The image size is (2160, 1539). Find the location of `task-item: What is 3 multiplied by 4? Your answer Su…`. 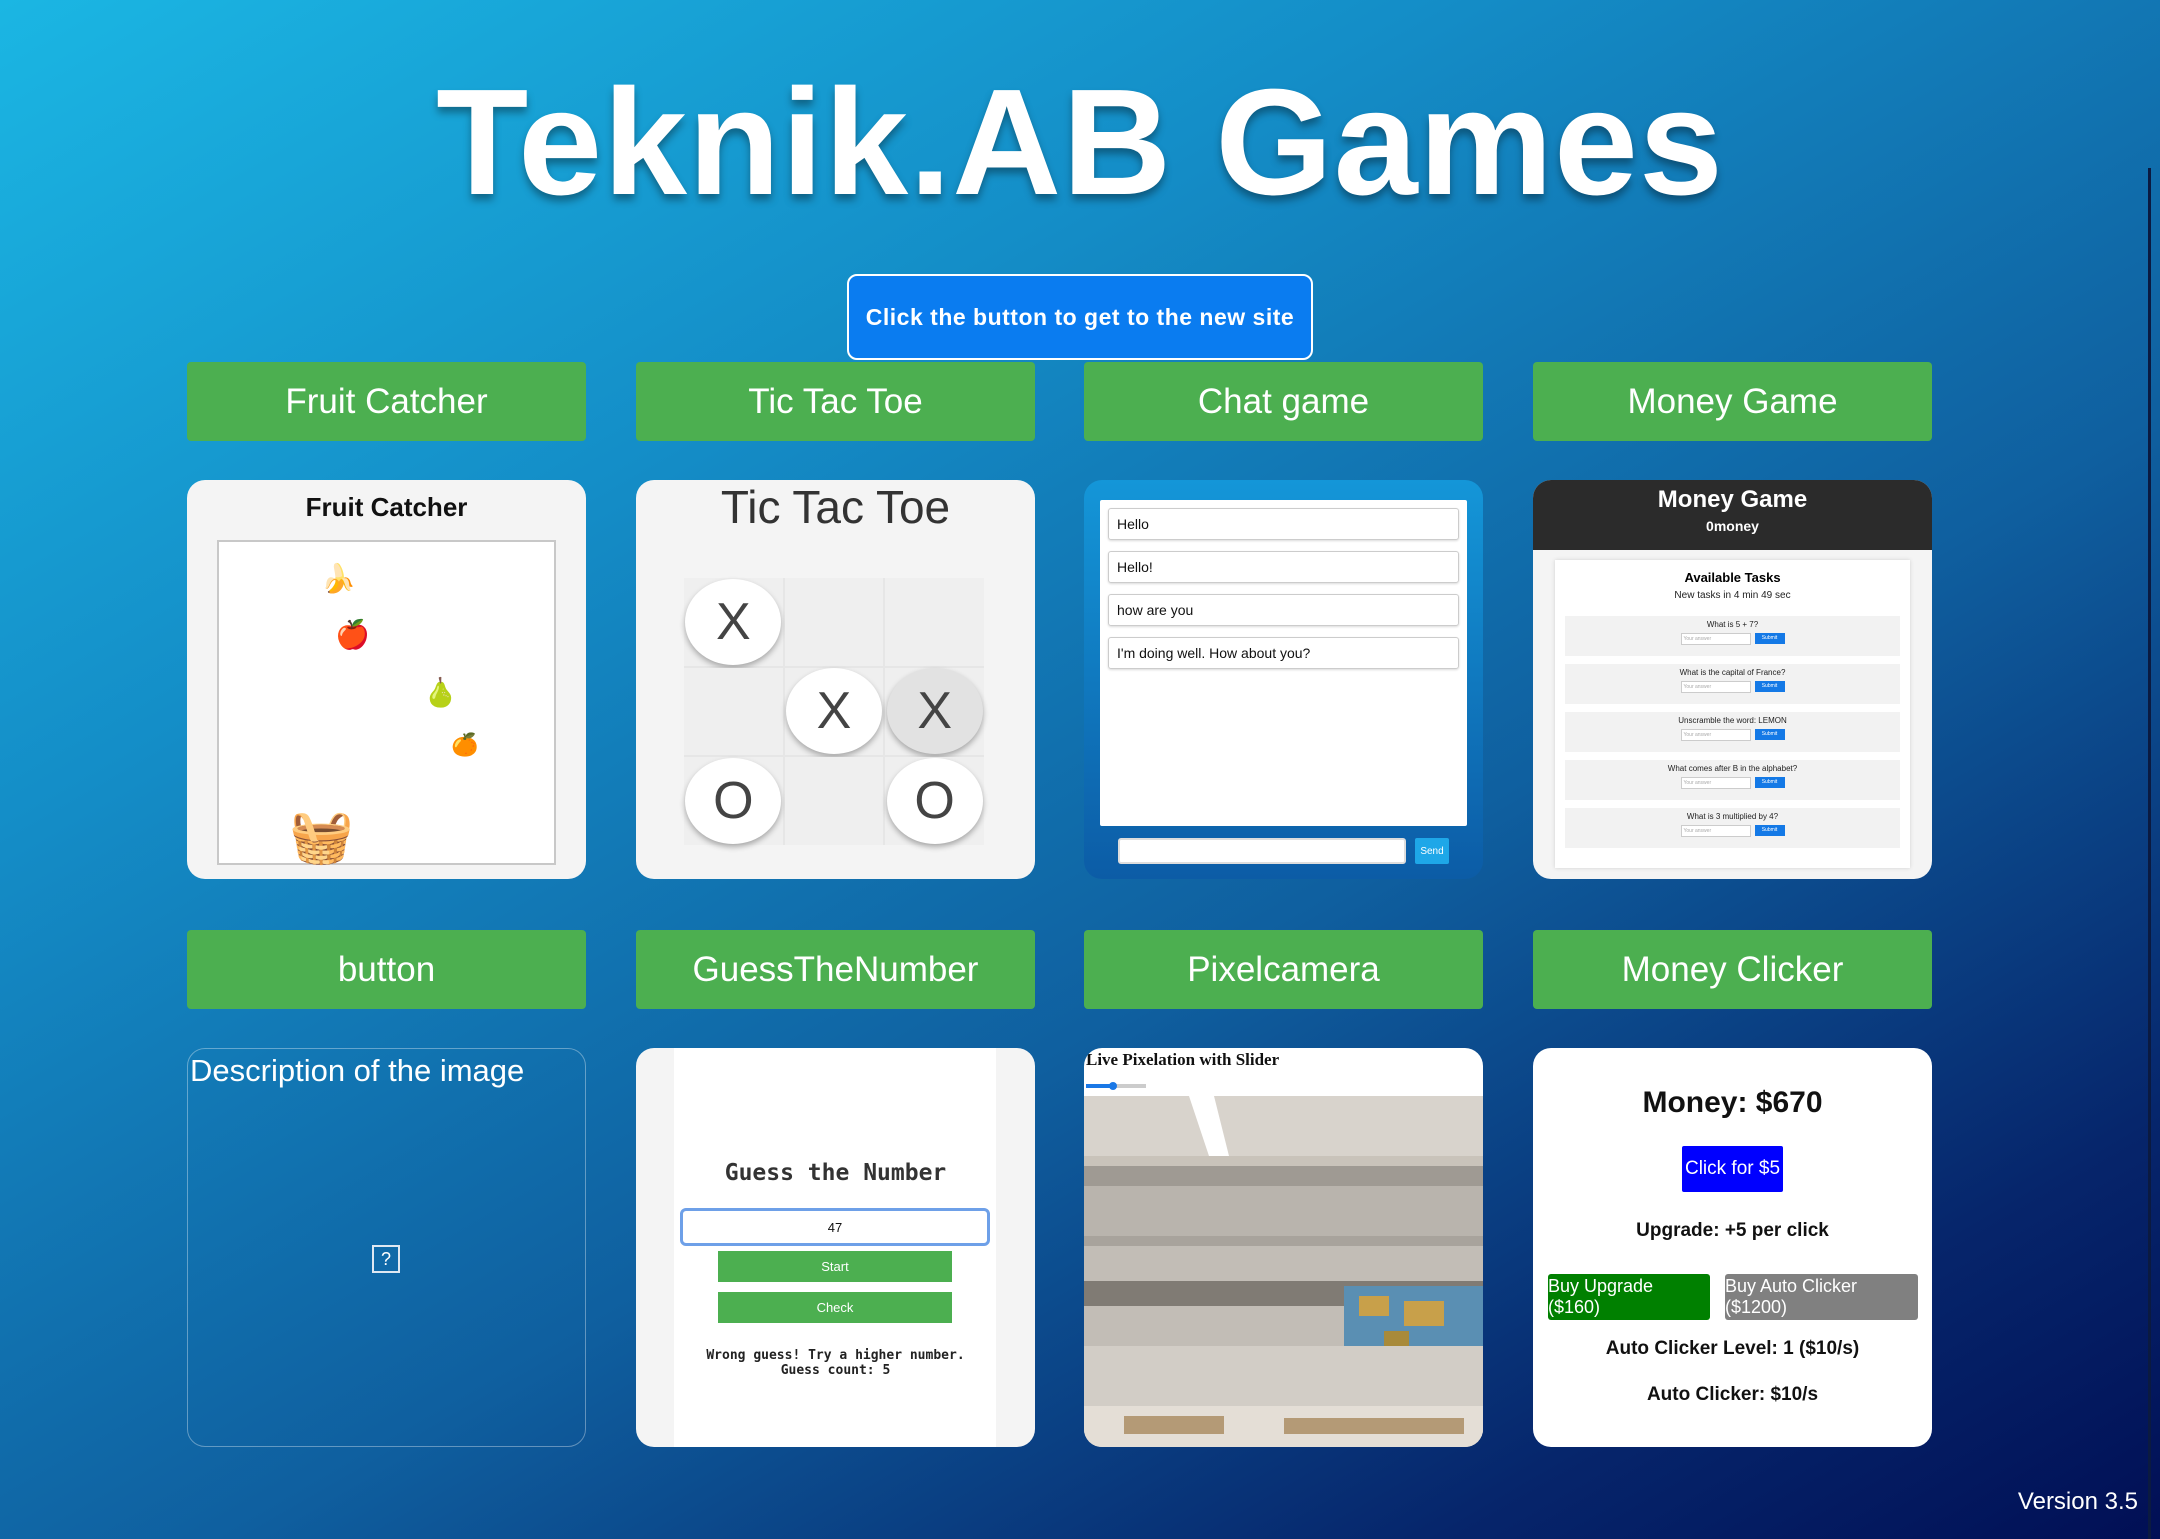

task-item: What is 3 multiplied by 4? Your answer Su… is located at coordinates (1732, 828).